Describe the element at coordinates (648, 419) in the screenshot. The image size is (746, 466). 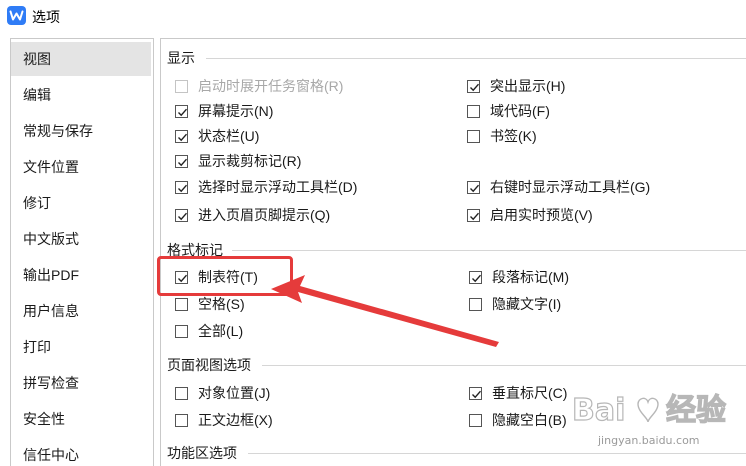
I see `baidu-jingyan-watermark: Bai 经验 jingyan.baidu.com` at that location.